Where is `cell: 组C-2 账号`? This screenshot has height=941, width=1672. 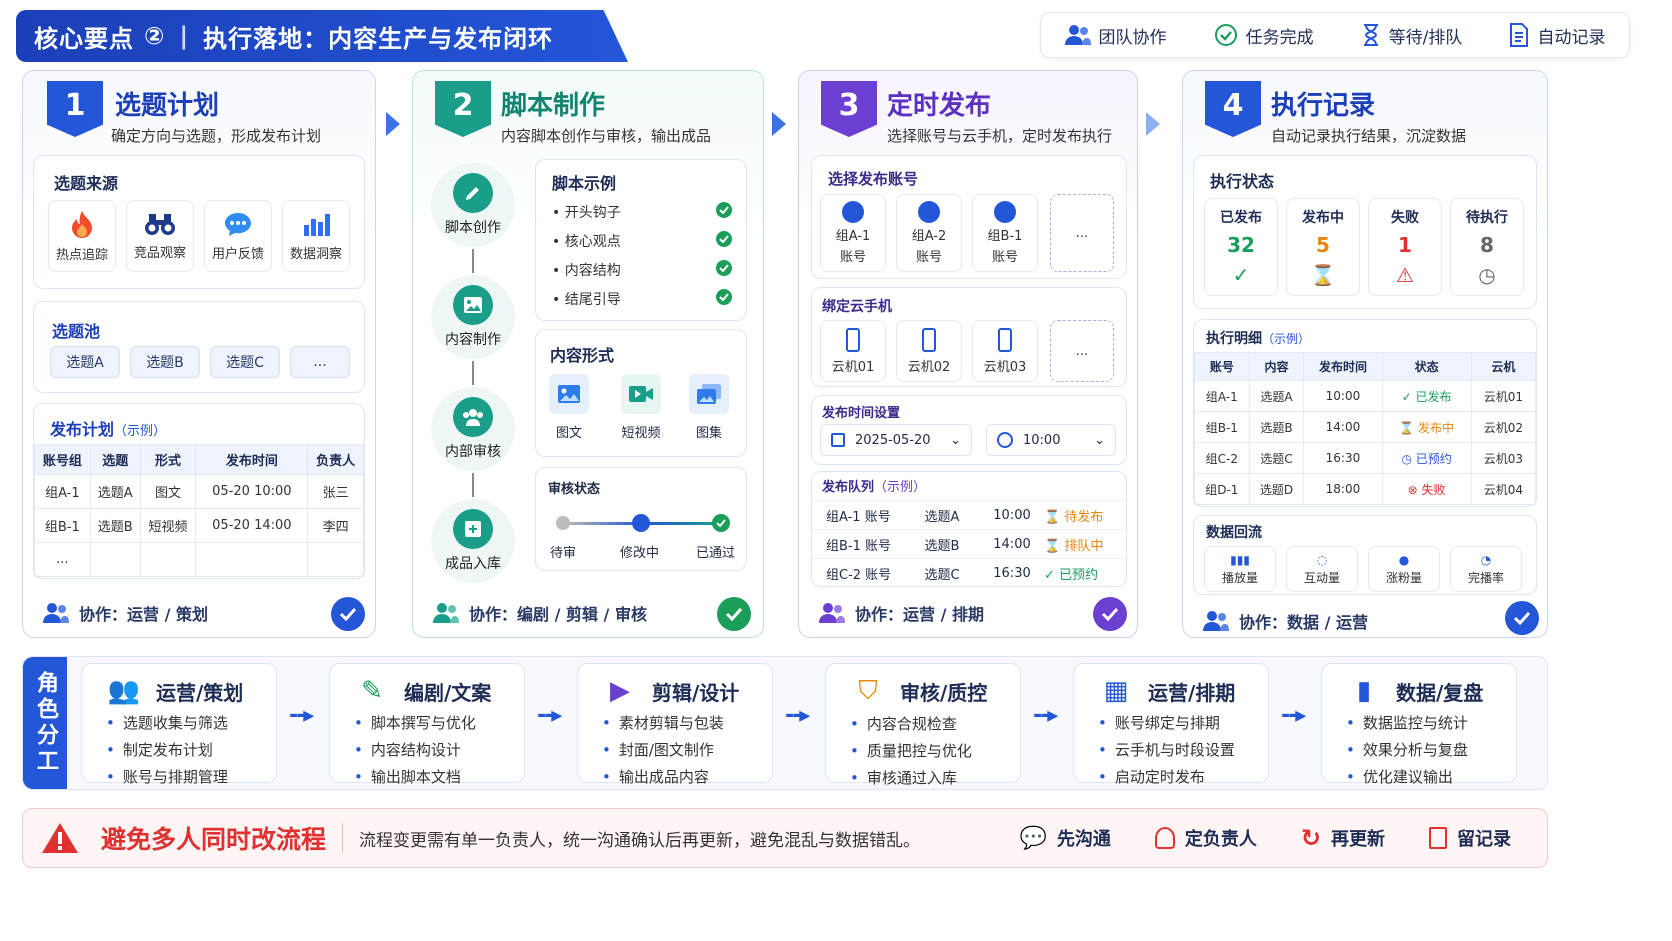
cell: 组C-2 账号 is located at coordinates (859, 575).